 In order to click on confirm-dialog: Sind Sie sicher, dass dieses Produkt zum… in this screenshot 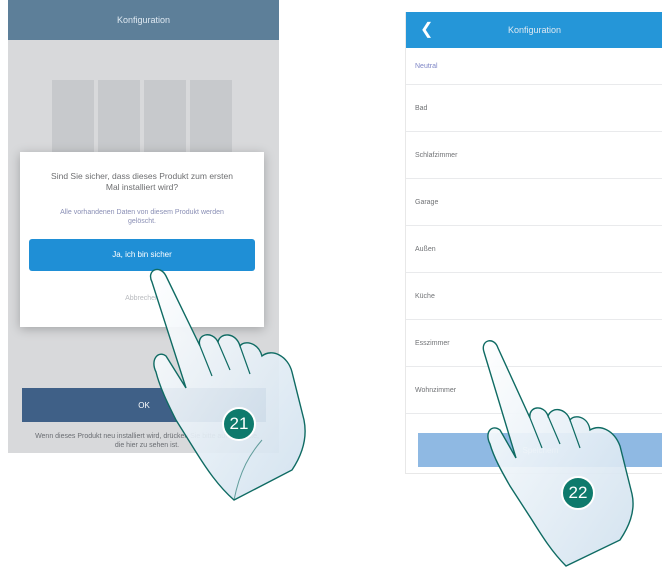, I will do `click(142, 239)`.